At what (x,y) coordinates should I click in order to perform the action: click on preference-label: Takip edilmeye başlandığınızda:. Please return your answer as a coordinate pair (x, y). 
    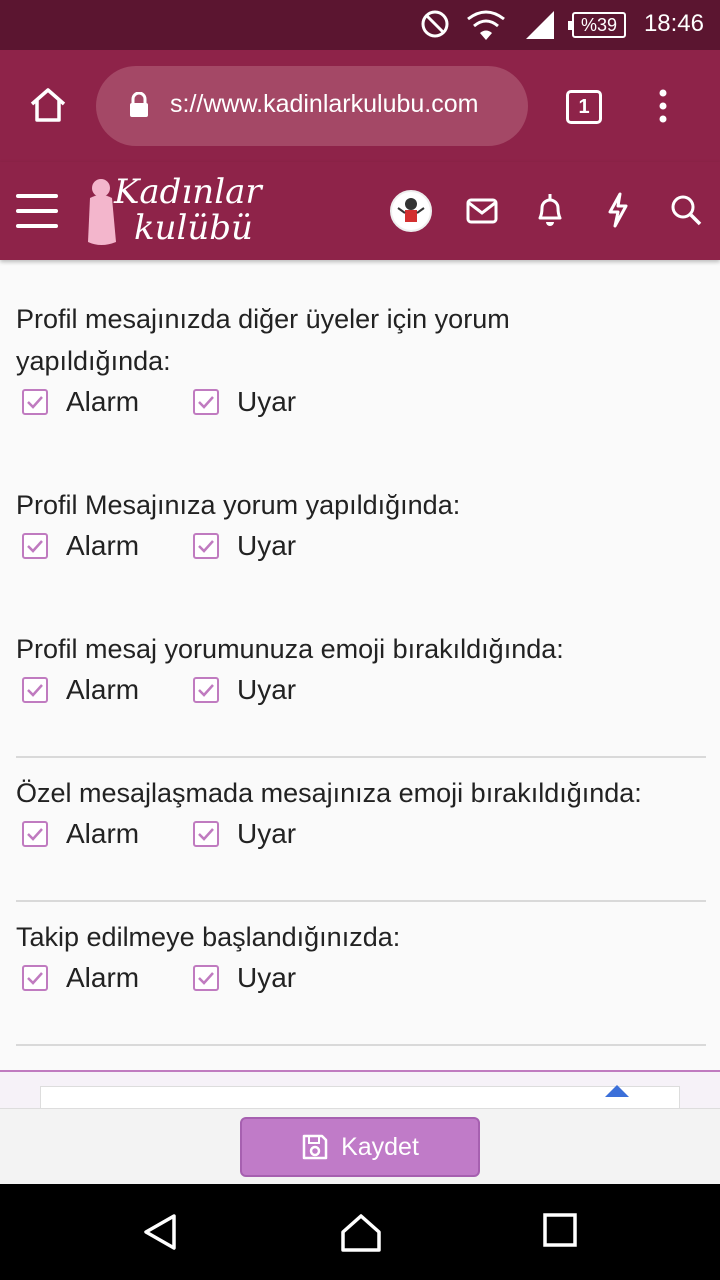
    Looking at the image, I should click on (208, 937).